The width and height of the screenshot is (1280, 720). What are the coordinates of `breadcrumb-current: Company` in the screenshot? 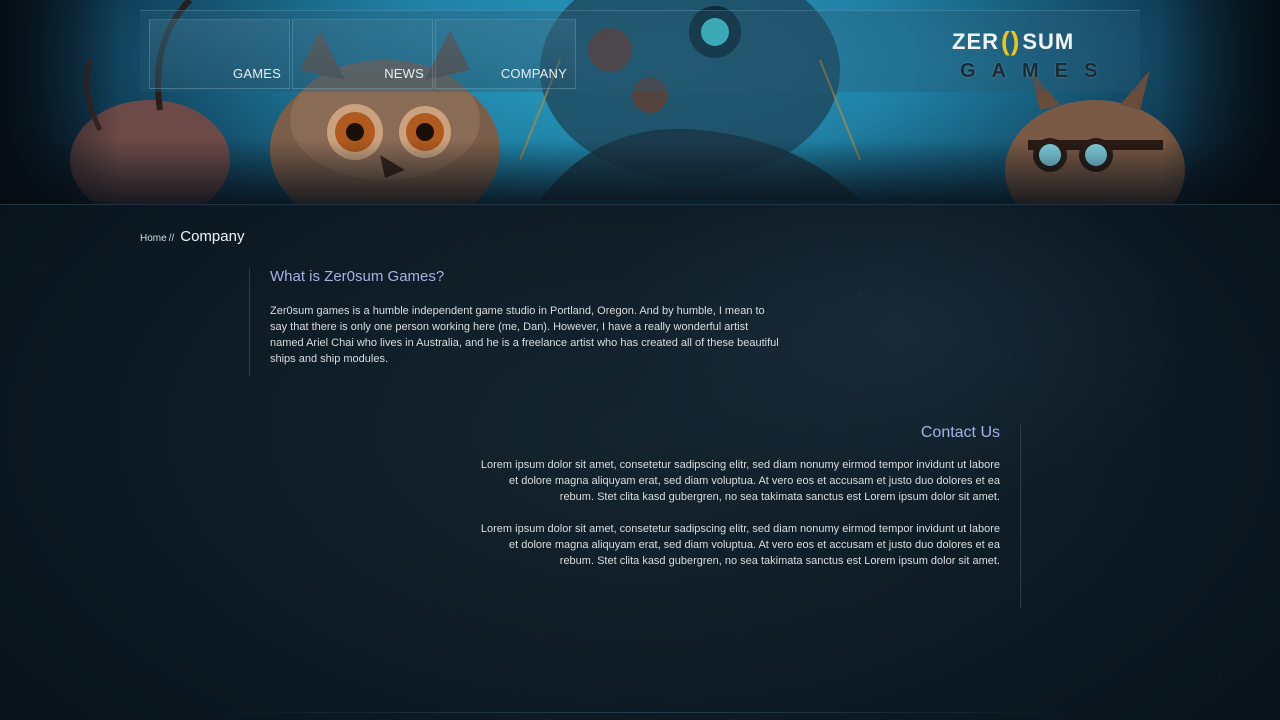 It's located at (212, 236).